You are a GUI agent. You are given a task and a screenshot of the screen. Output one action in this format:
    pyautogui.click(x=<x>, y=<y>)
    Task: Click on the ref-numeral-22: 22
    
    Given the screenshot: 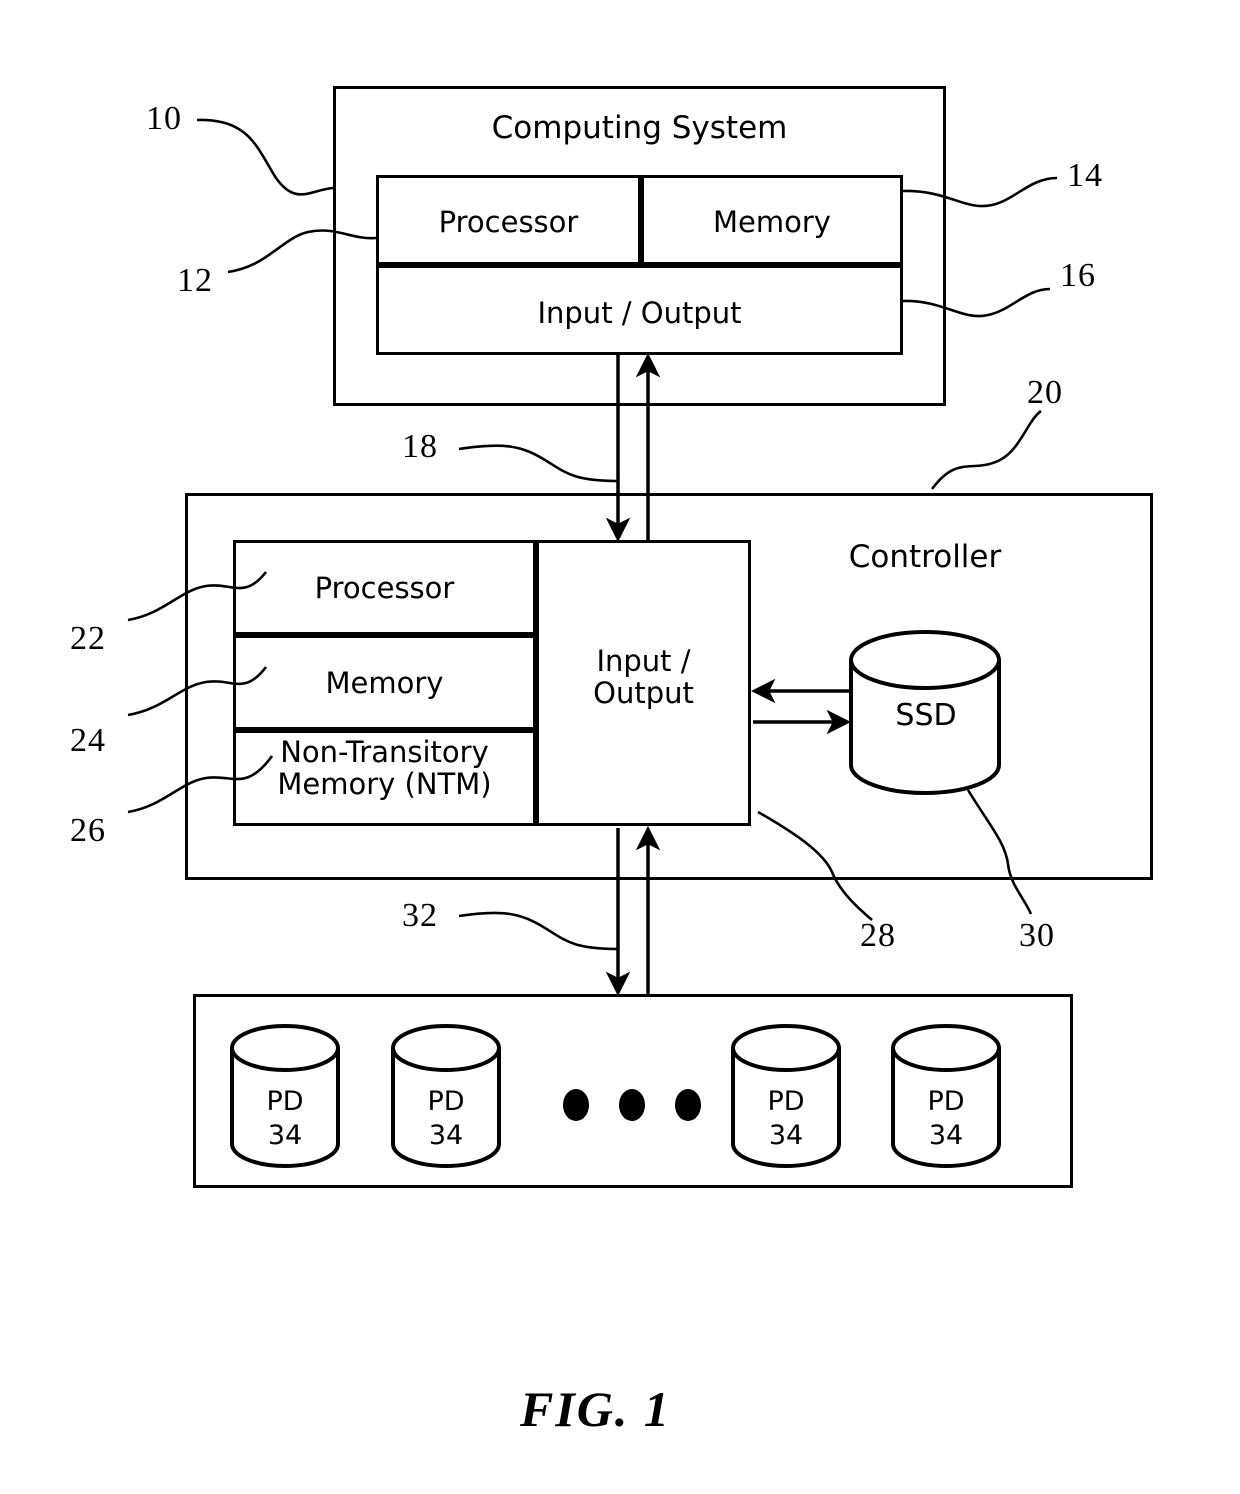 What is the action you would take?
    pyautogui.click(x=88, y=638)
    